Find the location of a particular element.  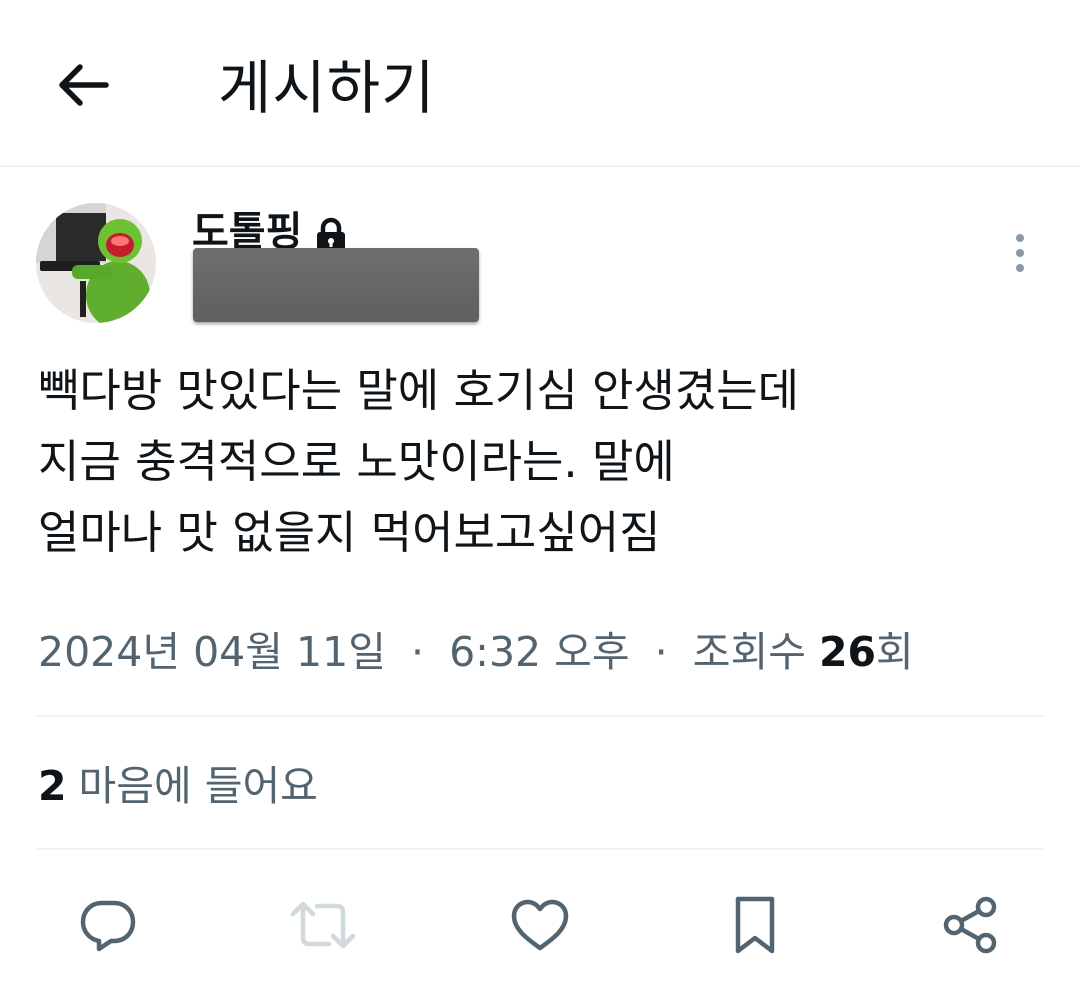

avatar is located at coordinates (96, 263).